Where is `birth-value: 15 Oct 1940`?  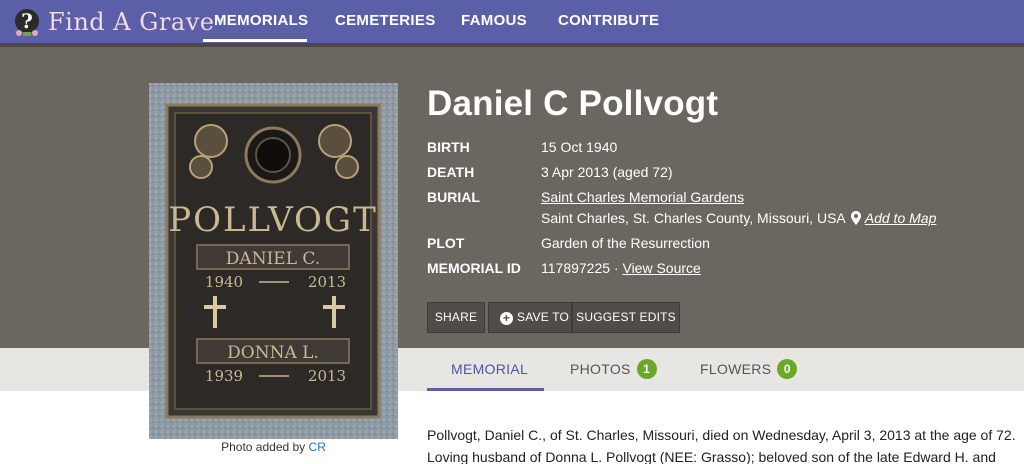 birth-value: 15 Oct 1940 is located at coordinates (579, 147).